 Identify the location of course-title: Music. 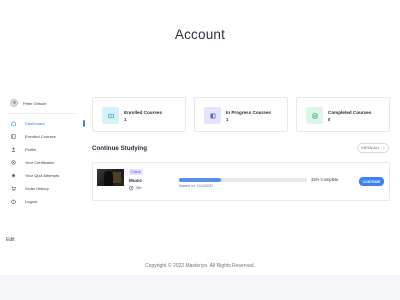
(135, 180).